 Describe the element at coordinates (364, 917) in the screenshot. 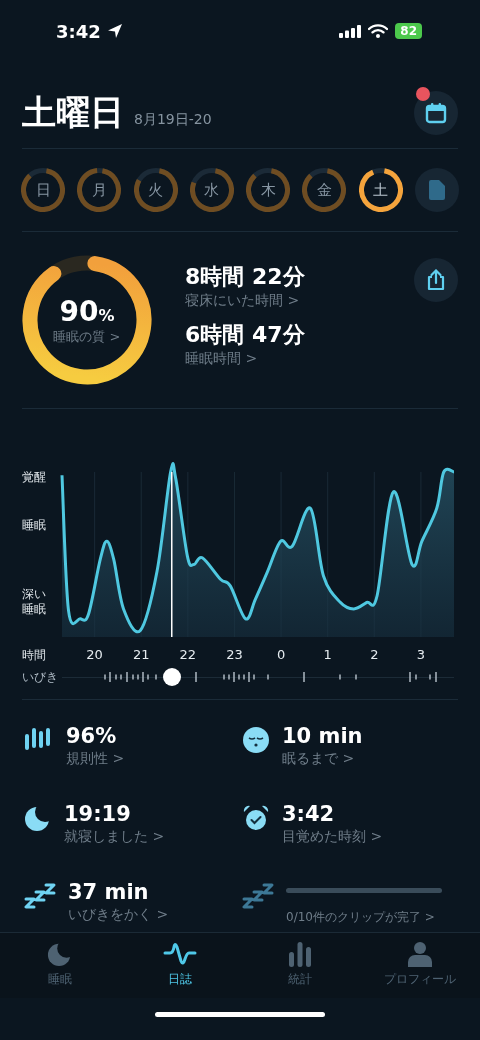

I see `clips-link: 0/10件のクリップが完了 >` at that location.